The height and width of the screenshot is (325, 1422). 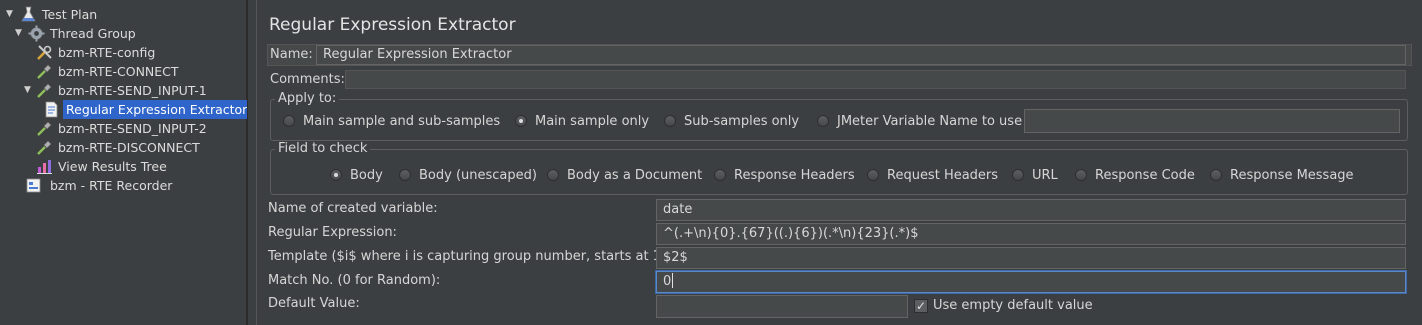 What do you see at coordinates (33, 185) in the screenshot?
I see `recorder-icon` at bounding box center [33, 185].